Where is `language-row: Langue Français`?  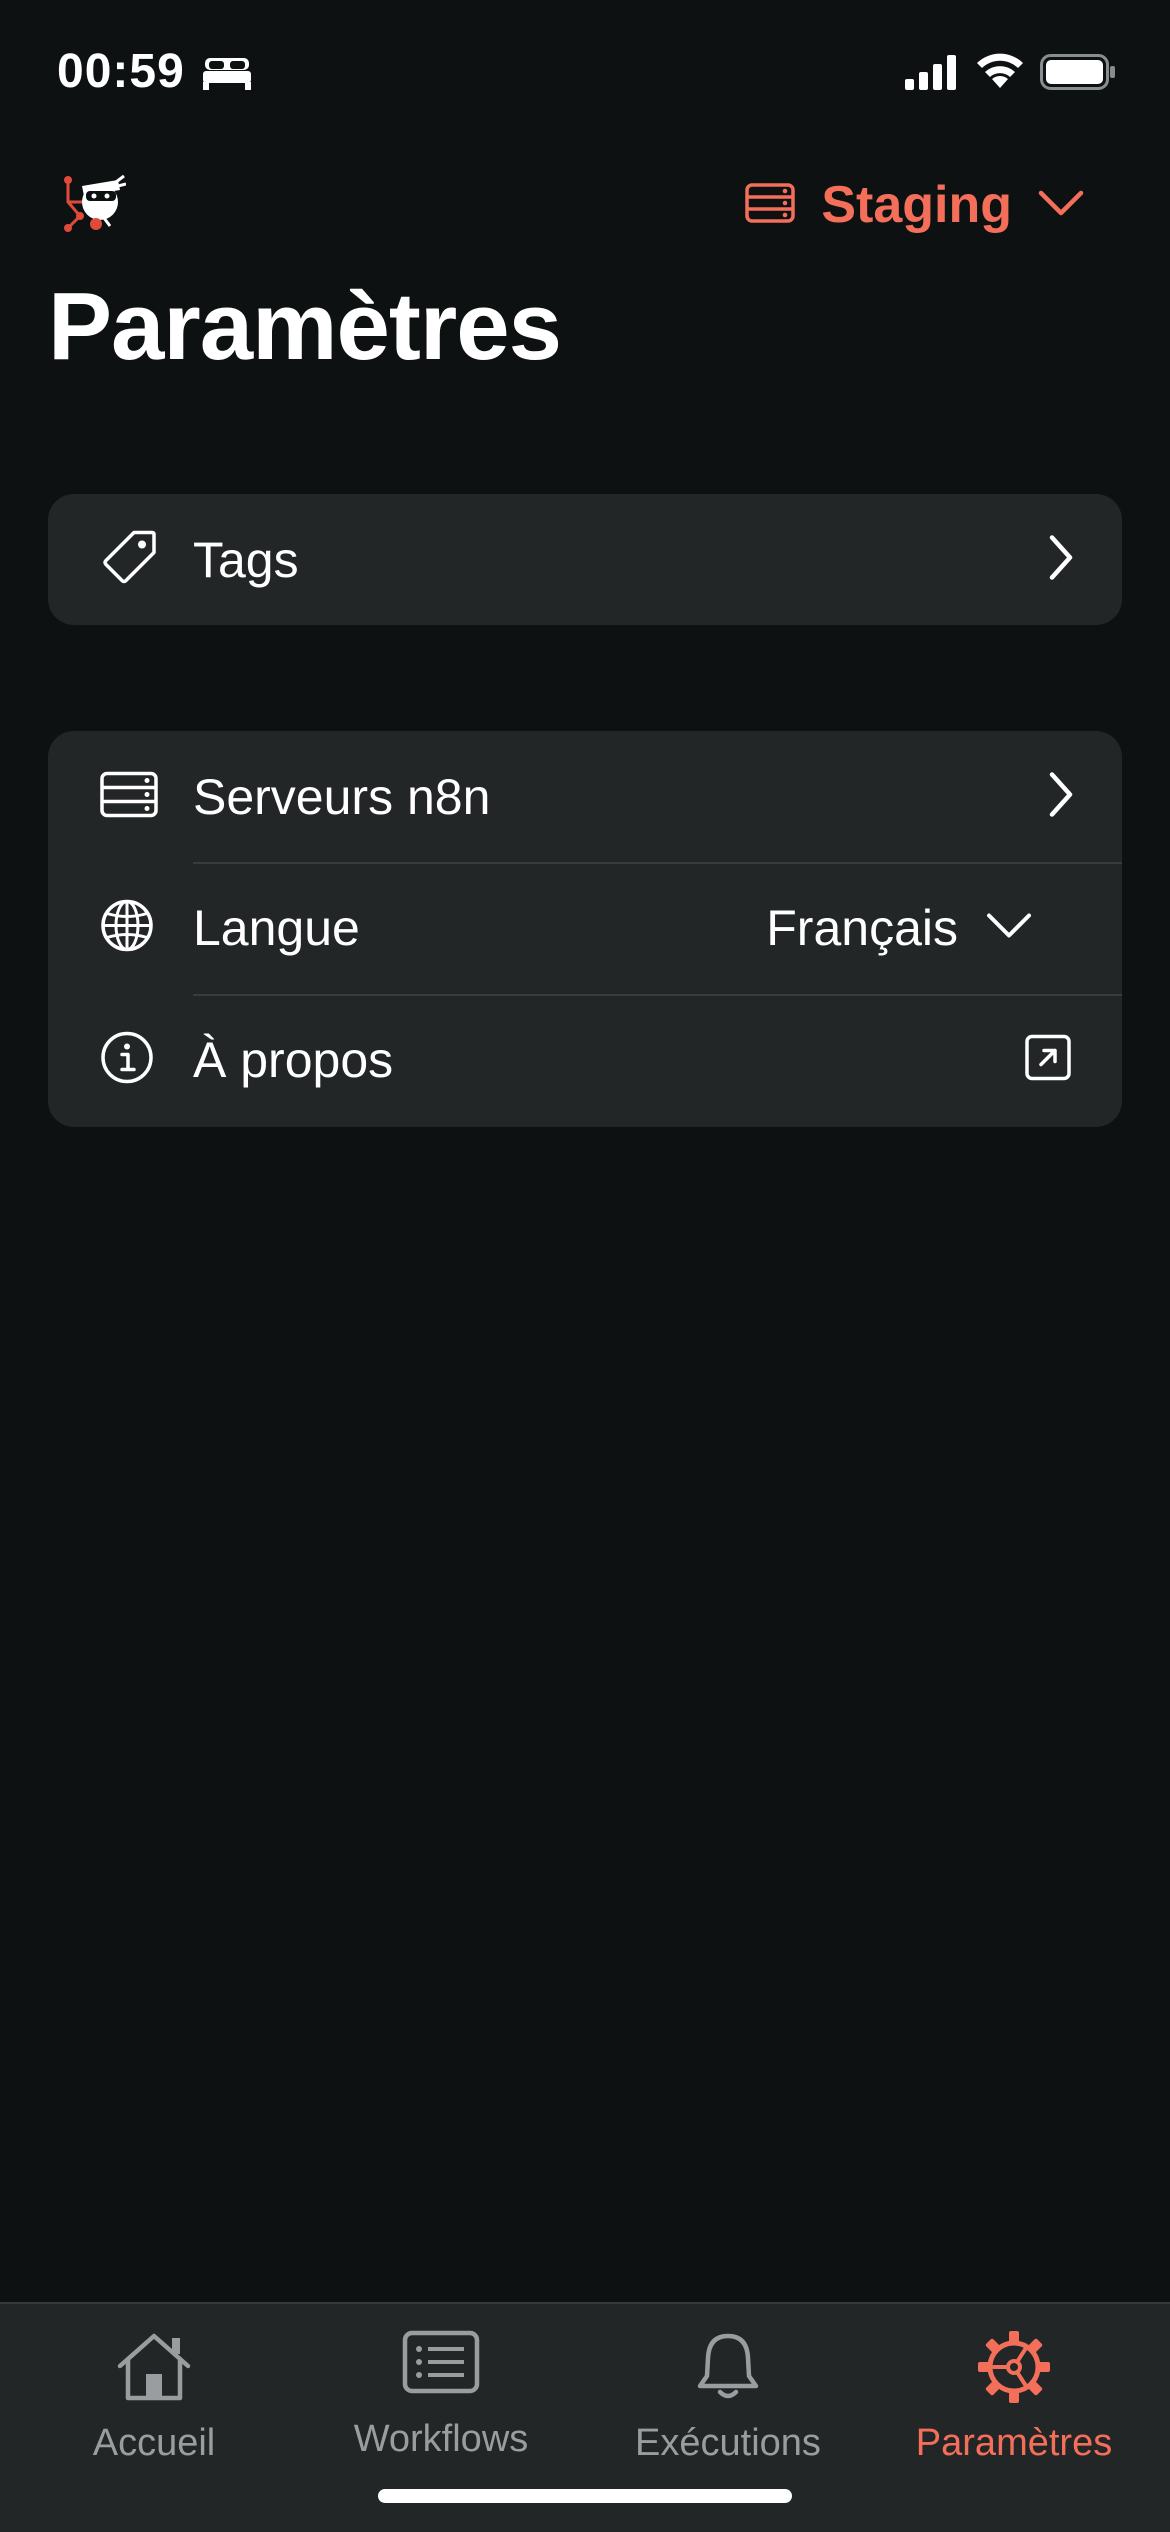
language-row: Langue Français is located at coordinates (585, 928).